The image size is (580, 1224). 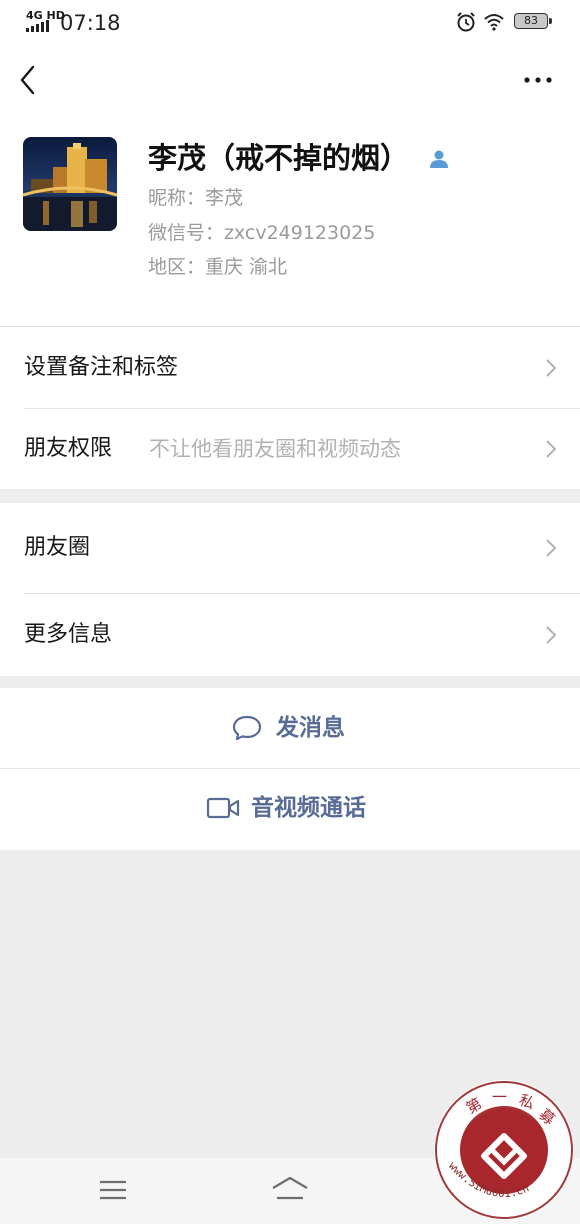 What do you see at coordinates (196, 198) in the screenshot?
I see `nickname-text: 昵称：李茂` at bounding box center [196, 198].